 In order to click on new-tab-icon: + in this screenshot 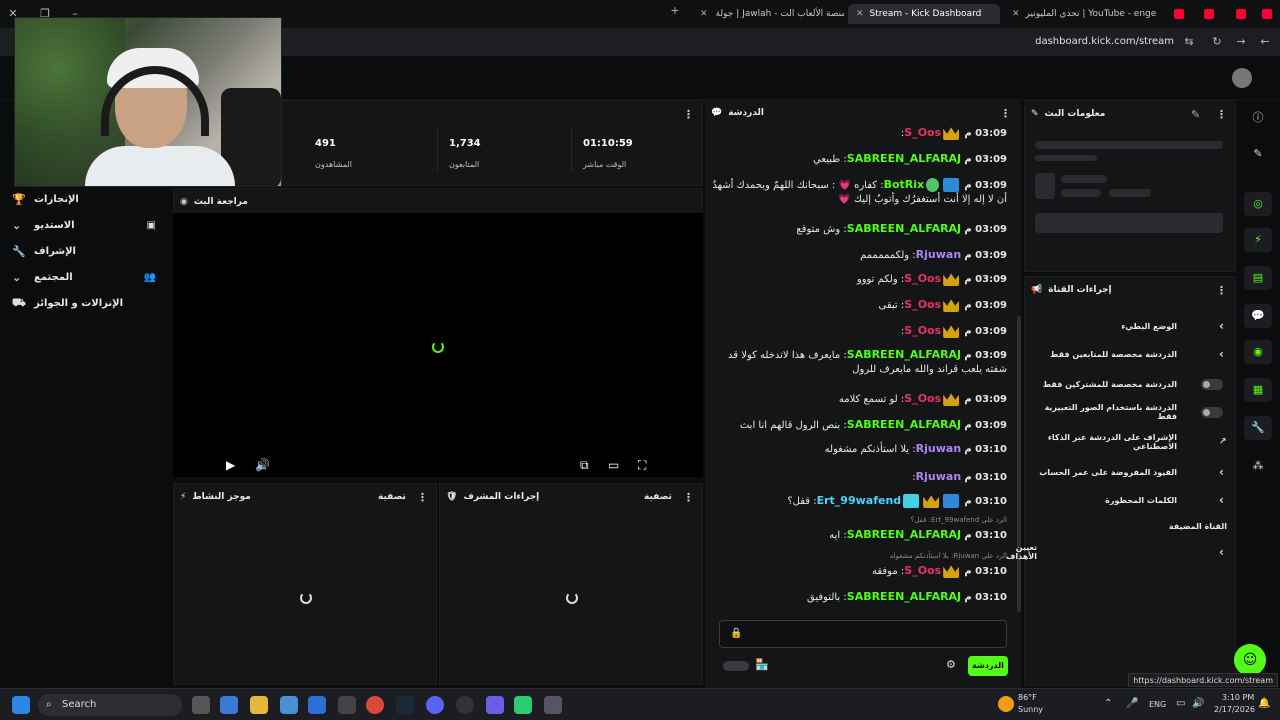, I will do `click(675, 11)`.